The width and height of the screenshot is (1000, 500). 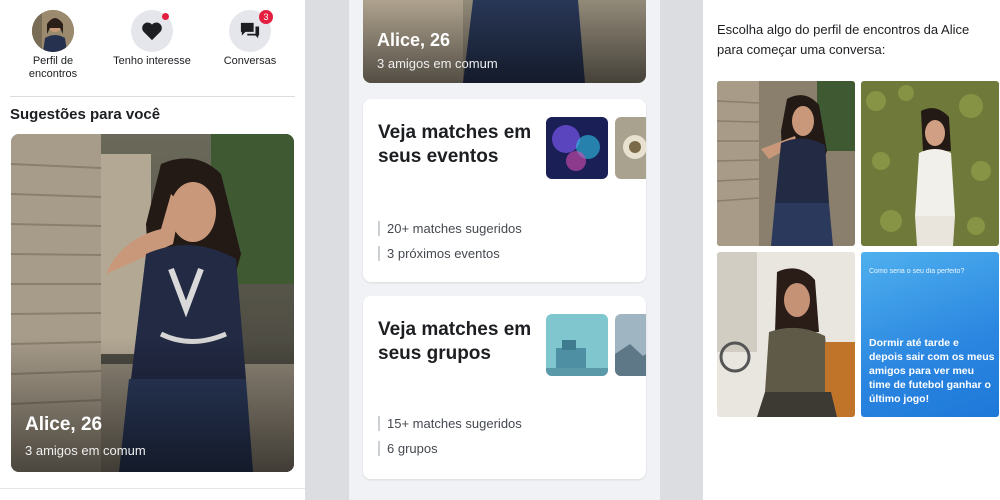 What do you see at coordinates (53, 67) in the screenshot?
I see `nav-dating-profile-label: Perfil de encontros` at bounding box center [53, 67].